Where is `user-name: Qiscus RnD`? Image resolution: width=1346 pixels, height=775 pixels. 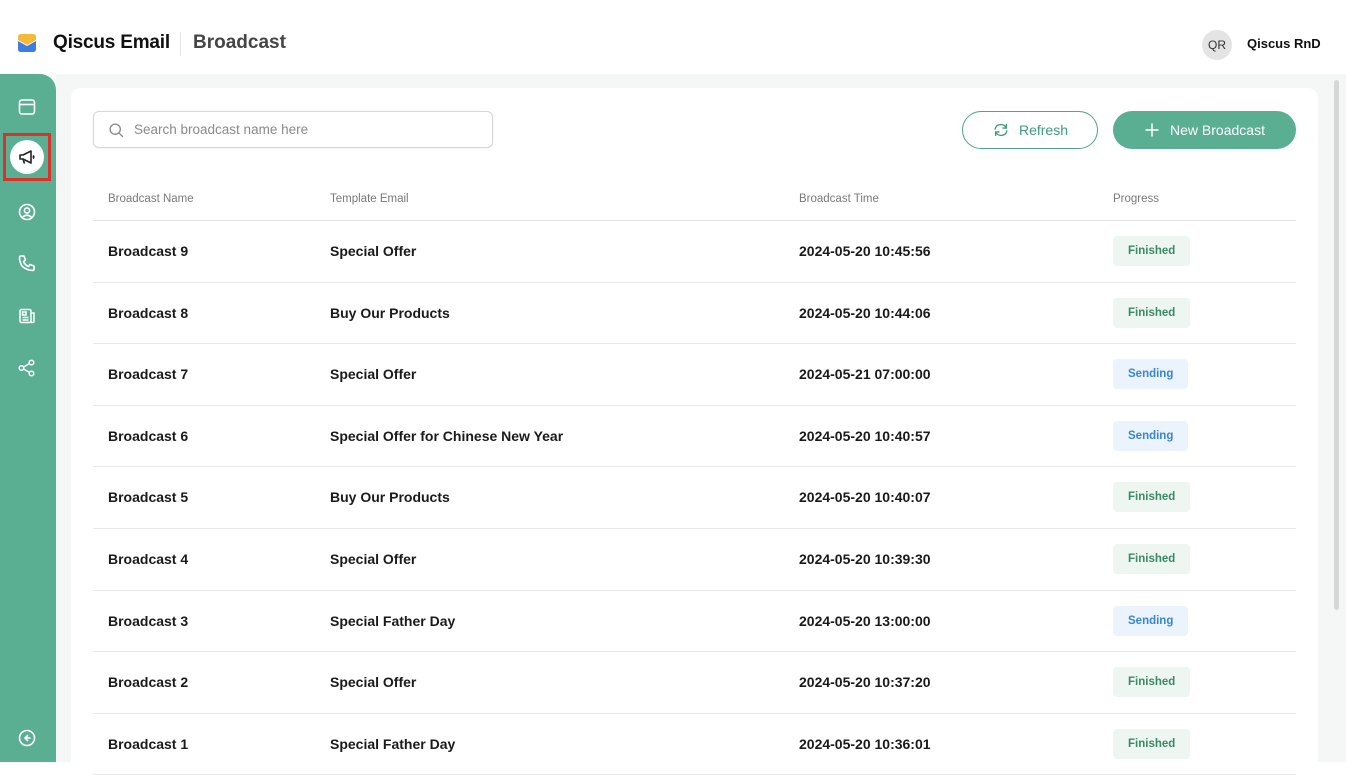 user-name: Qiscus RnD is located at coordinates (1284, 43).